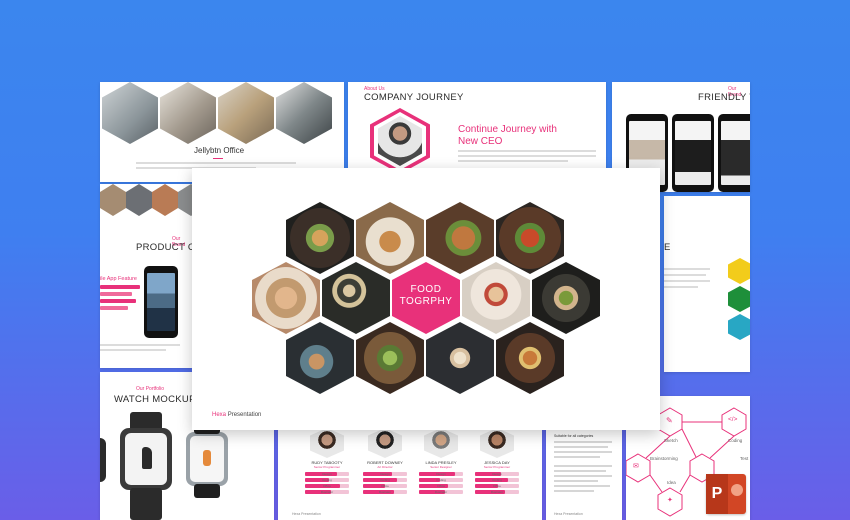  Describe the element at coordinates (664, 458) in the screenshot. I see `skill-label-brainstorming: Brainstorming` at that location.